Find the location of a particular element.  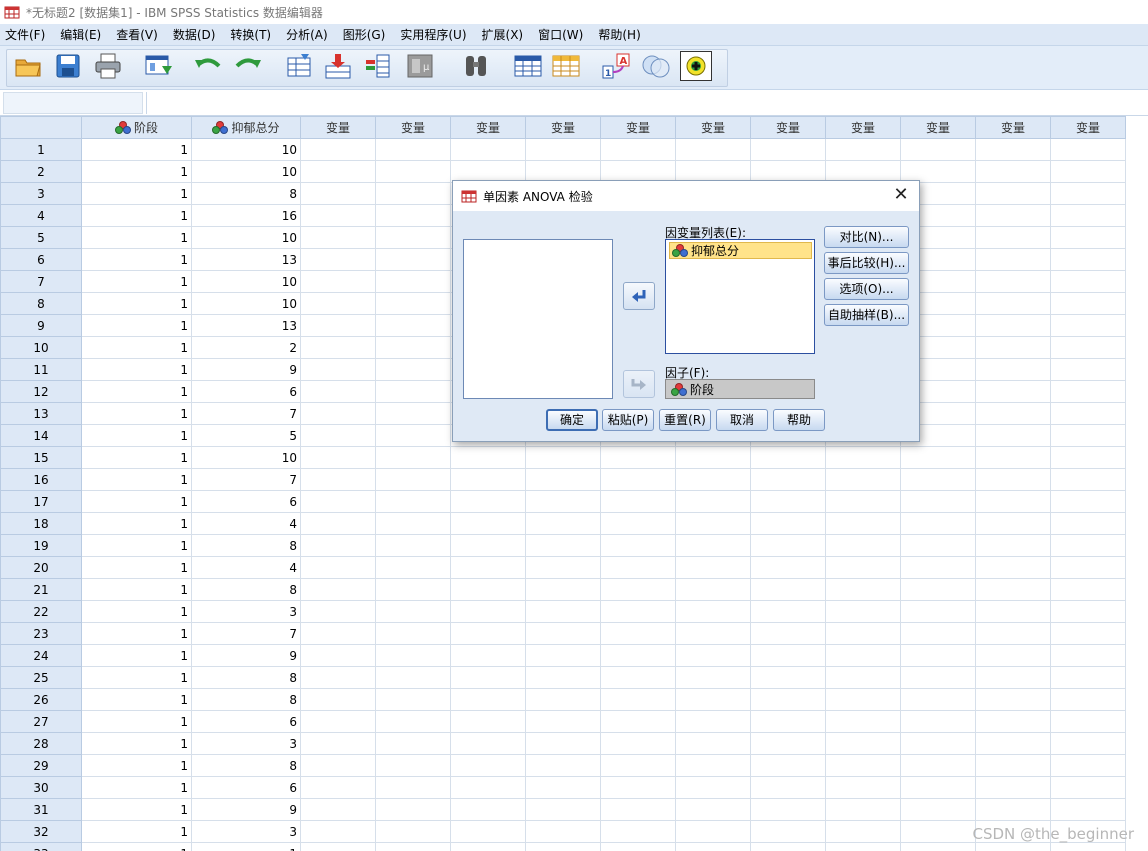

menu-utilities: 实用程序(U) is located at coordinates (435, 34).